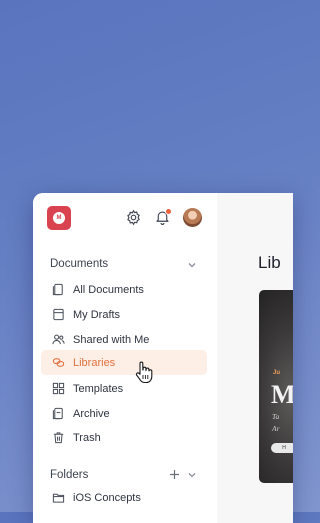 Image resolution: width=320 pixels, height=523 pixels. I want to click on nav-item-shared-with-me: Shared with Me, so click(124, 339).